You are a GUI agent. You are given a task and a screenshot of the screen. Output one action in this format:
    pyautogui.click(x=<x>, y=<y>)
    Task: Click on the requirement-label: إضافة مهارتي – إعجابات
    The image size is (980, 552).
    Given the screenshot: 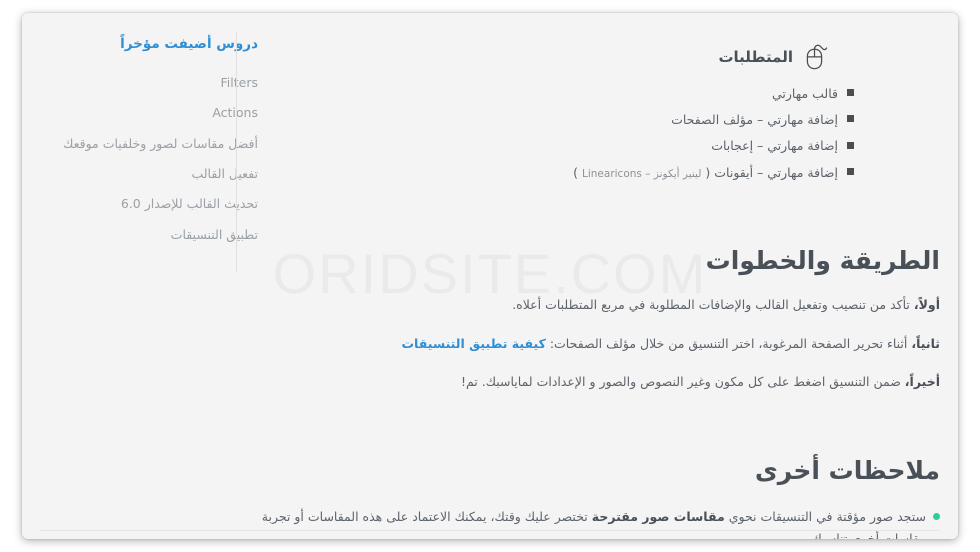 What is the action you would take?
    pyautogui.click(x=774, y=146)
    